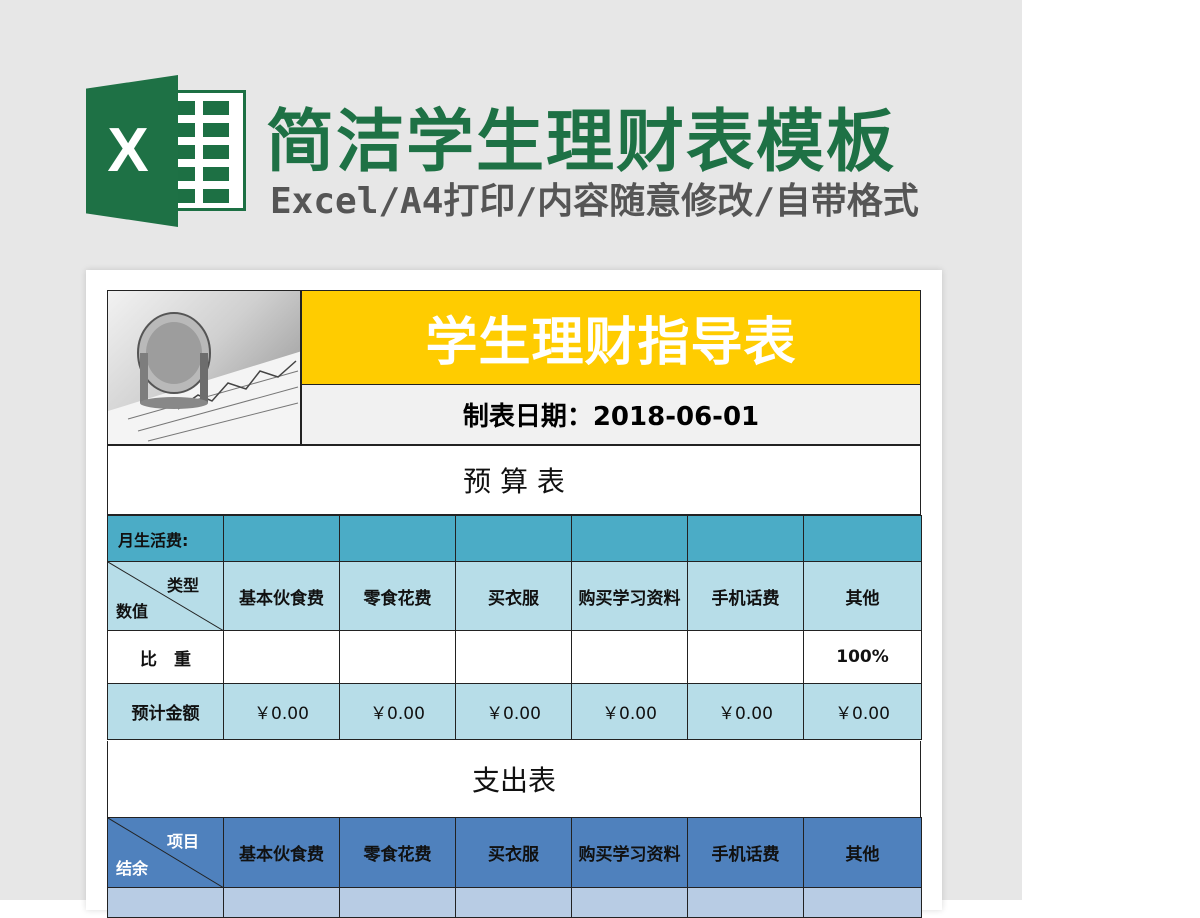 This screenshot has width=1200, height=918. Describe the element at coordinates (165, 596) in the screenshot. I see `budget-diagonal-header: 类型 数值` at that location.